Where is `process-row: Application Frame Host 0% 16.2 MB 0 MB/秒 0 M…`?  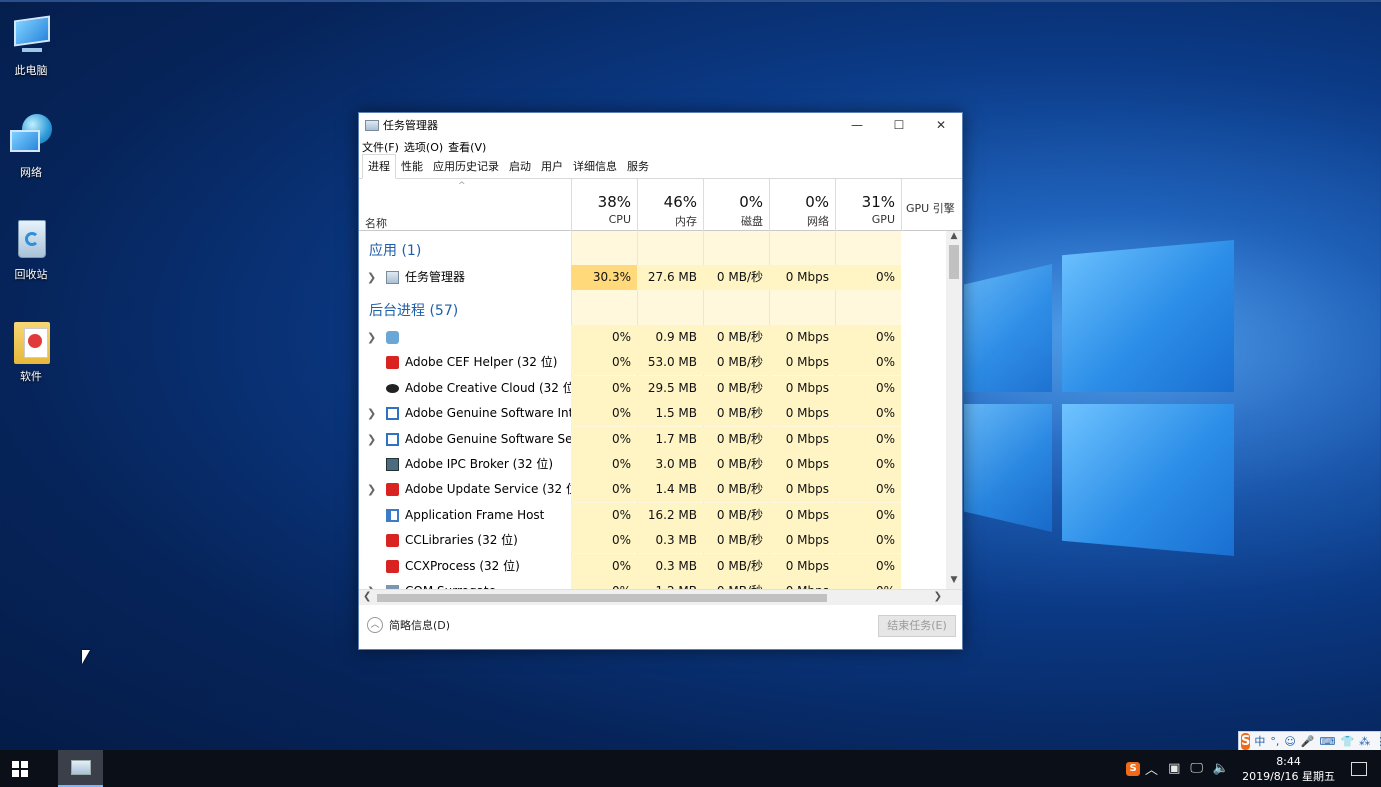
process-row: Application Frame Host 0% 16.2 MB 0 MB/秒 0 M… is located at coordinates (653, 515).